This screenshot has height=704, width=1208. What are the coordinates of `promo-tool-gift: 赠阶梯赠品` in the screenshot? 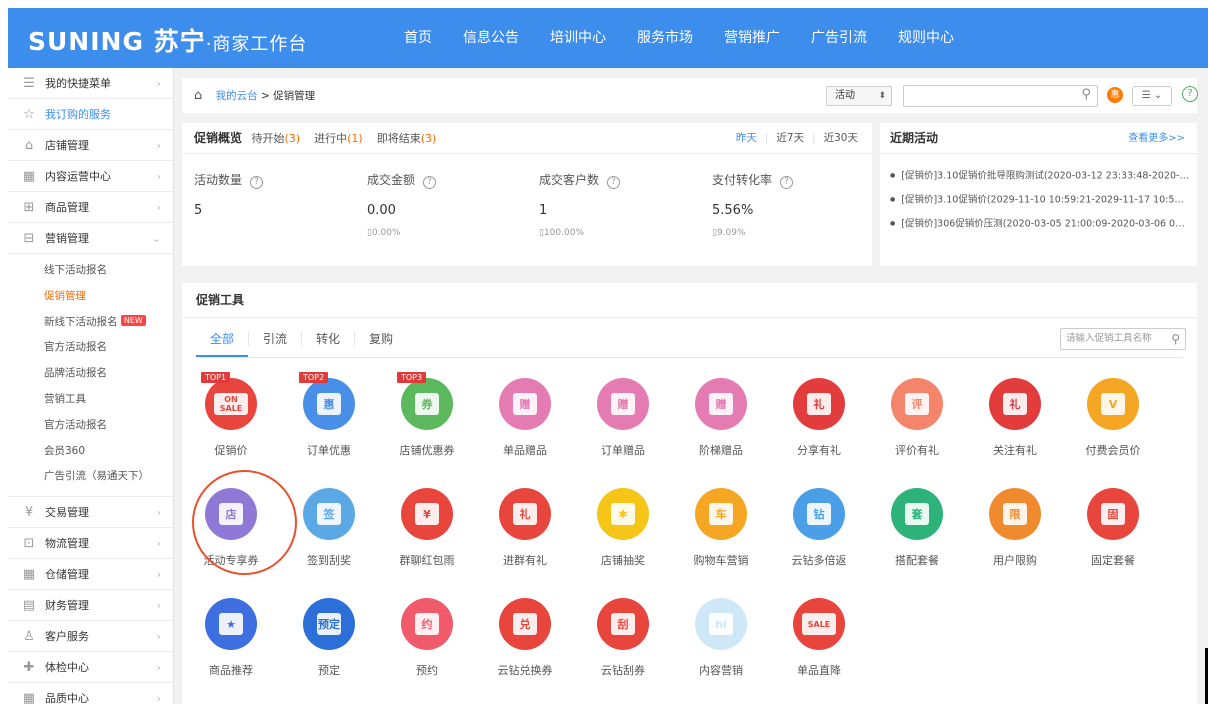 It's located at (721, 418).